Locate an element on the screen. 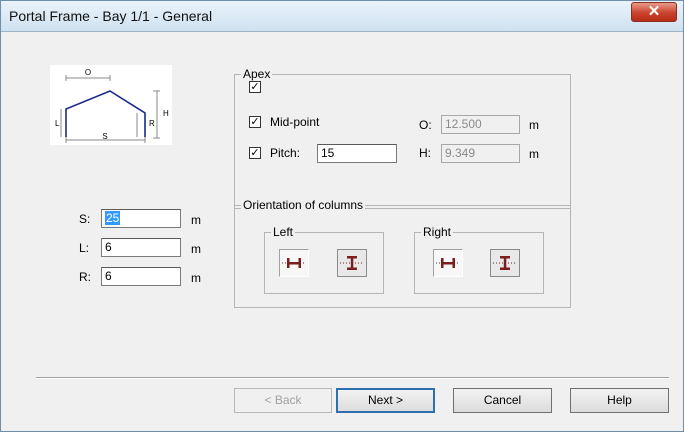  diagram-h-label: H is located at coordinates (166, 113).